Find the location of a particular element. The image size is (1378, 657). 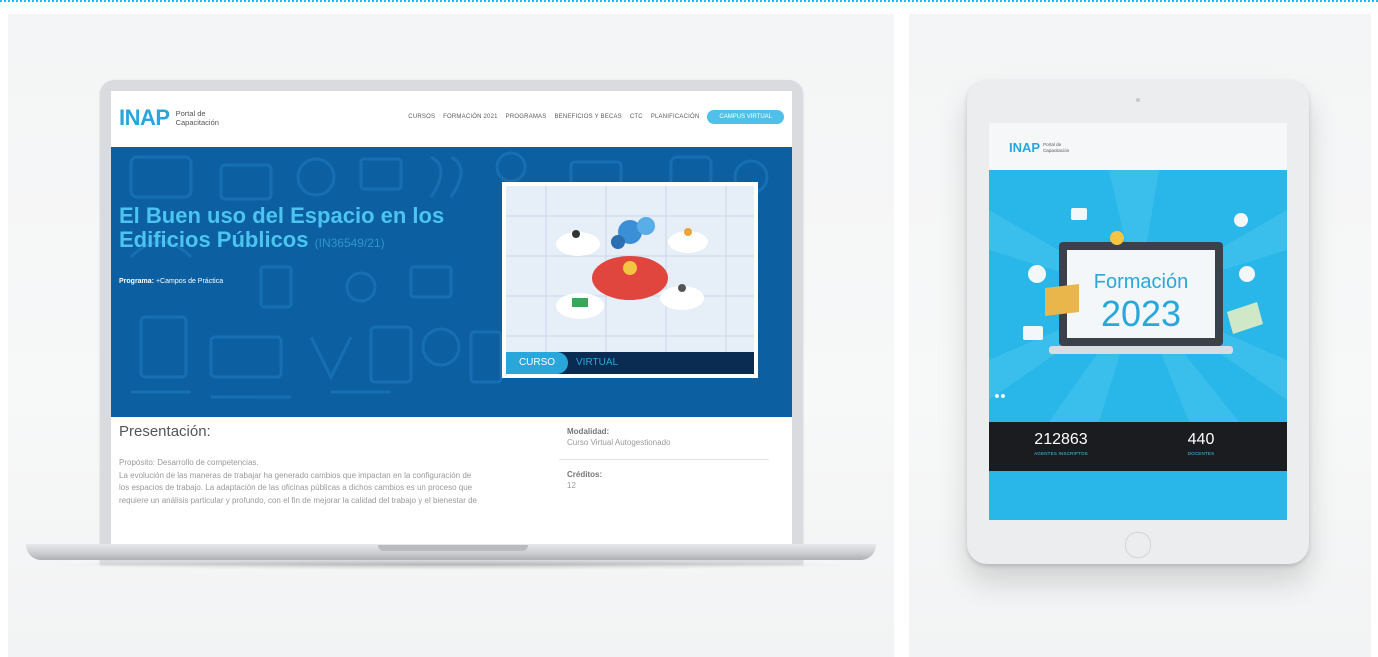

logo-mark: INAP is located at coordinates (144, 117).